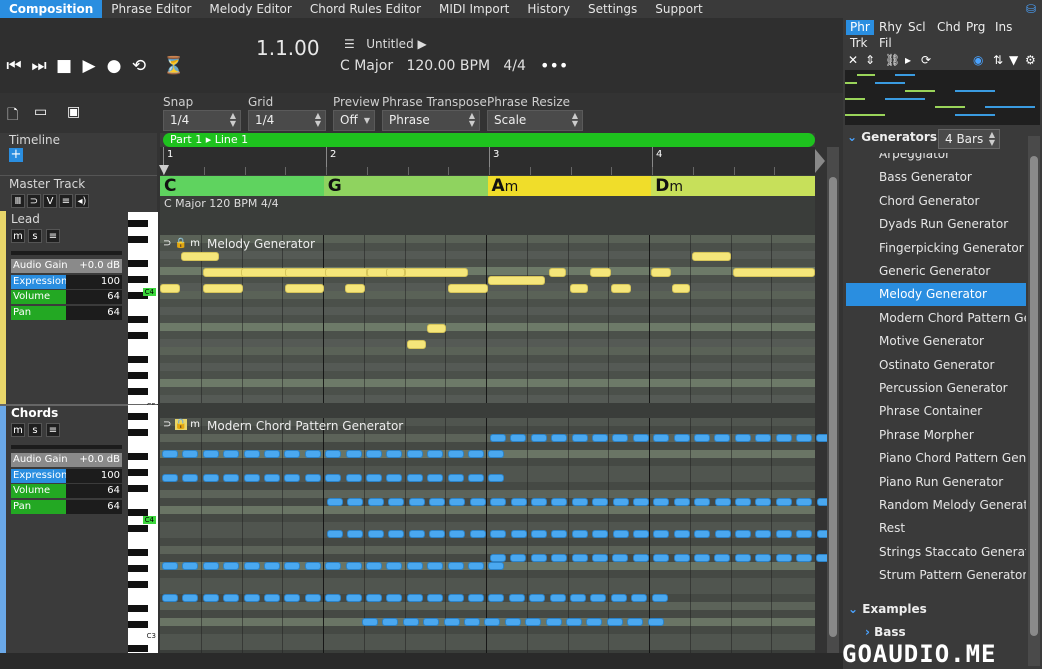  I want to click on mute-icon: m, so click(195, 424).